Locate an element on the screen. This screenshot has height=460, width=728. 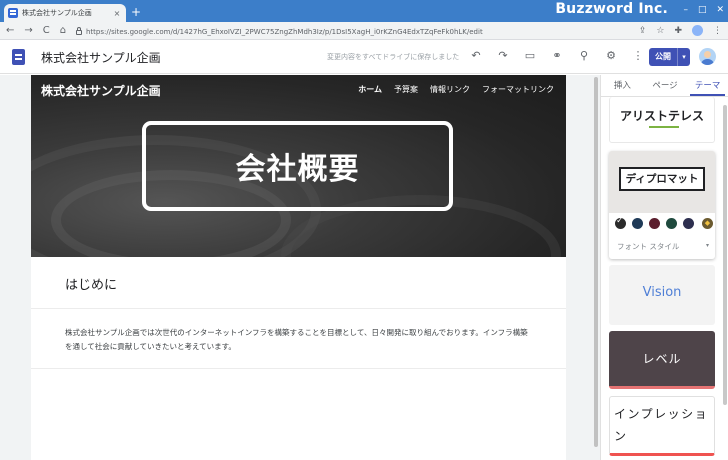
tab-insert: 挿入 is located at coordinates (622, 85).